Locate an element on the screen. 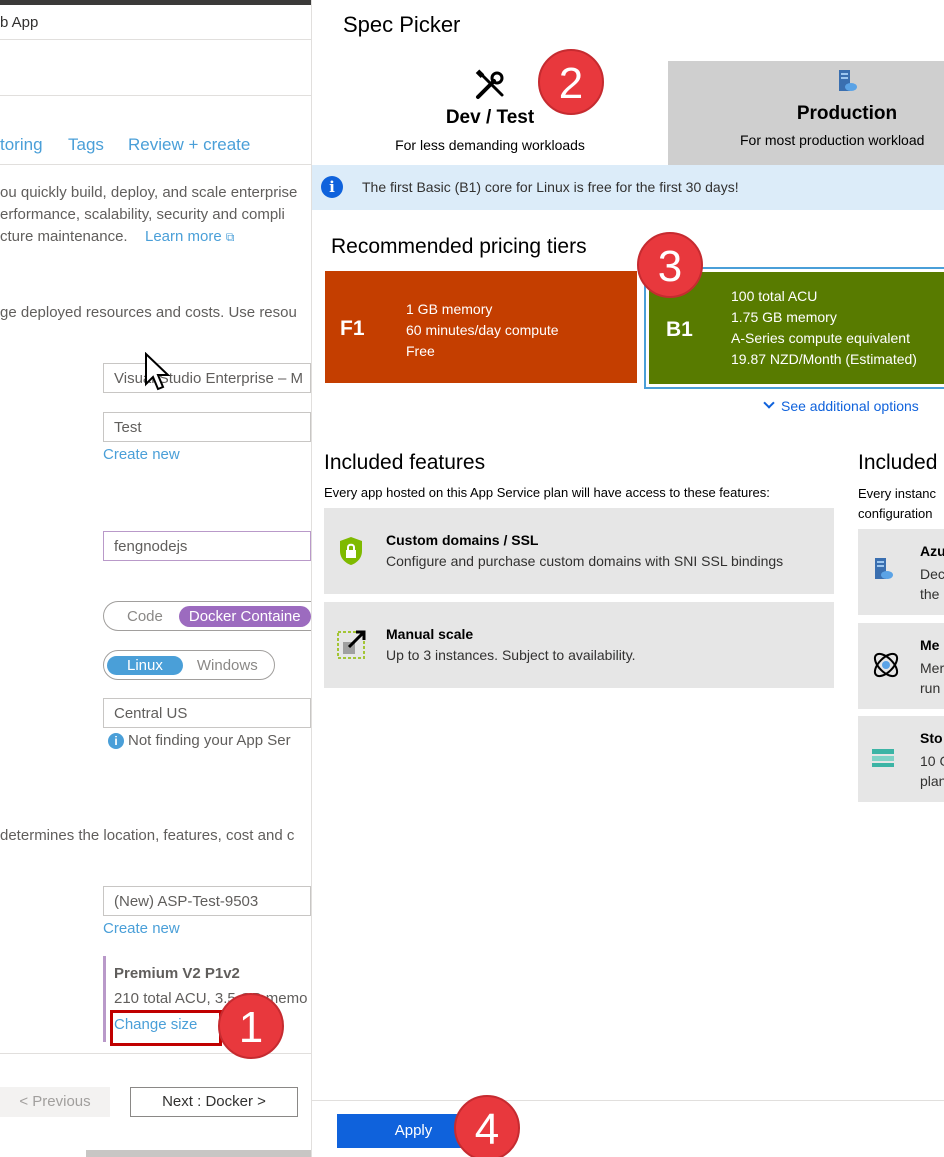 Image resolution: width=944 pixels, height=1157 pixels. subscription-select: Visual Studio Enterprise – M is located at coordinates (207, 378).